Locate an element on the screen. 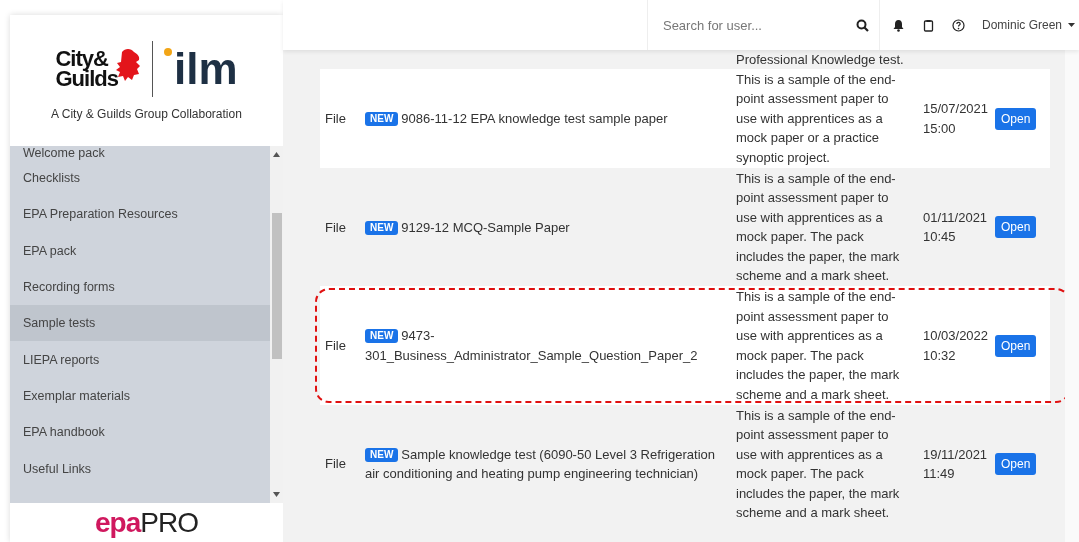  scrollbar-thumb is located at coordinates (276, 286).